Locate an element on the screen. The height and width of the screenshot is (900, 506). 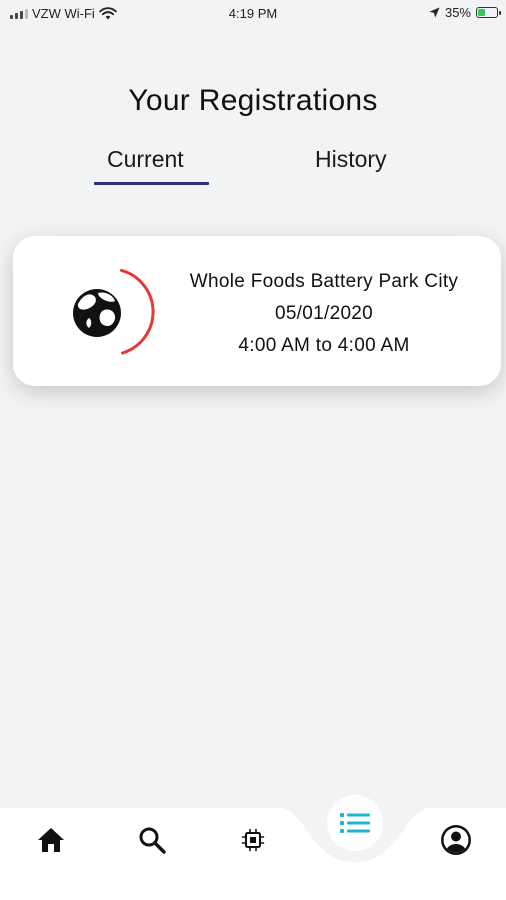
registration-date: 05/01/2020 is located at coordinates (324, 313).